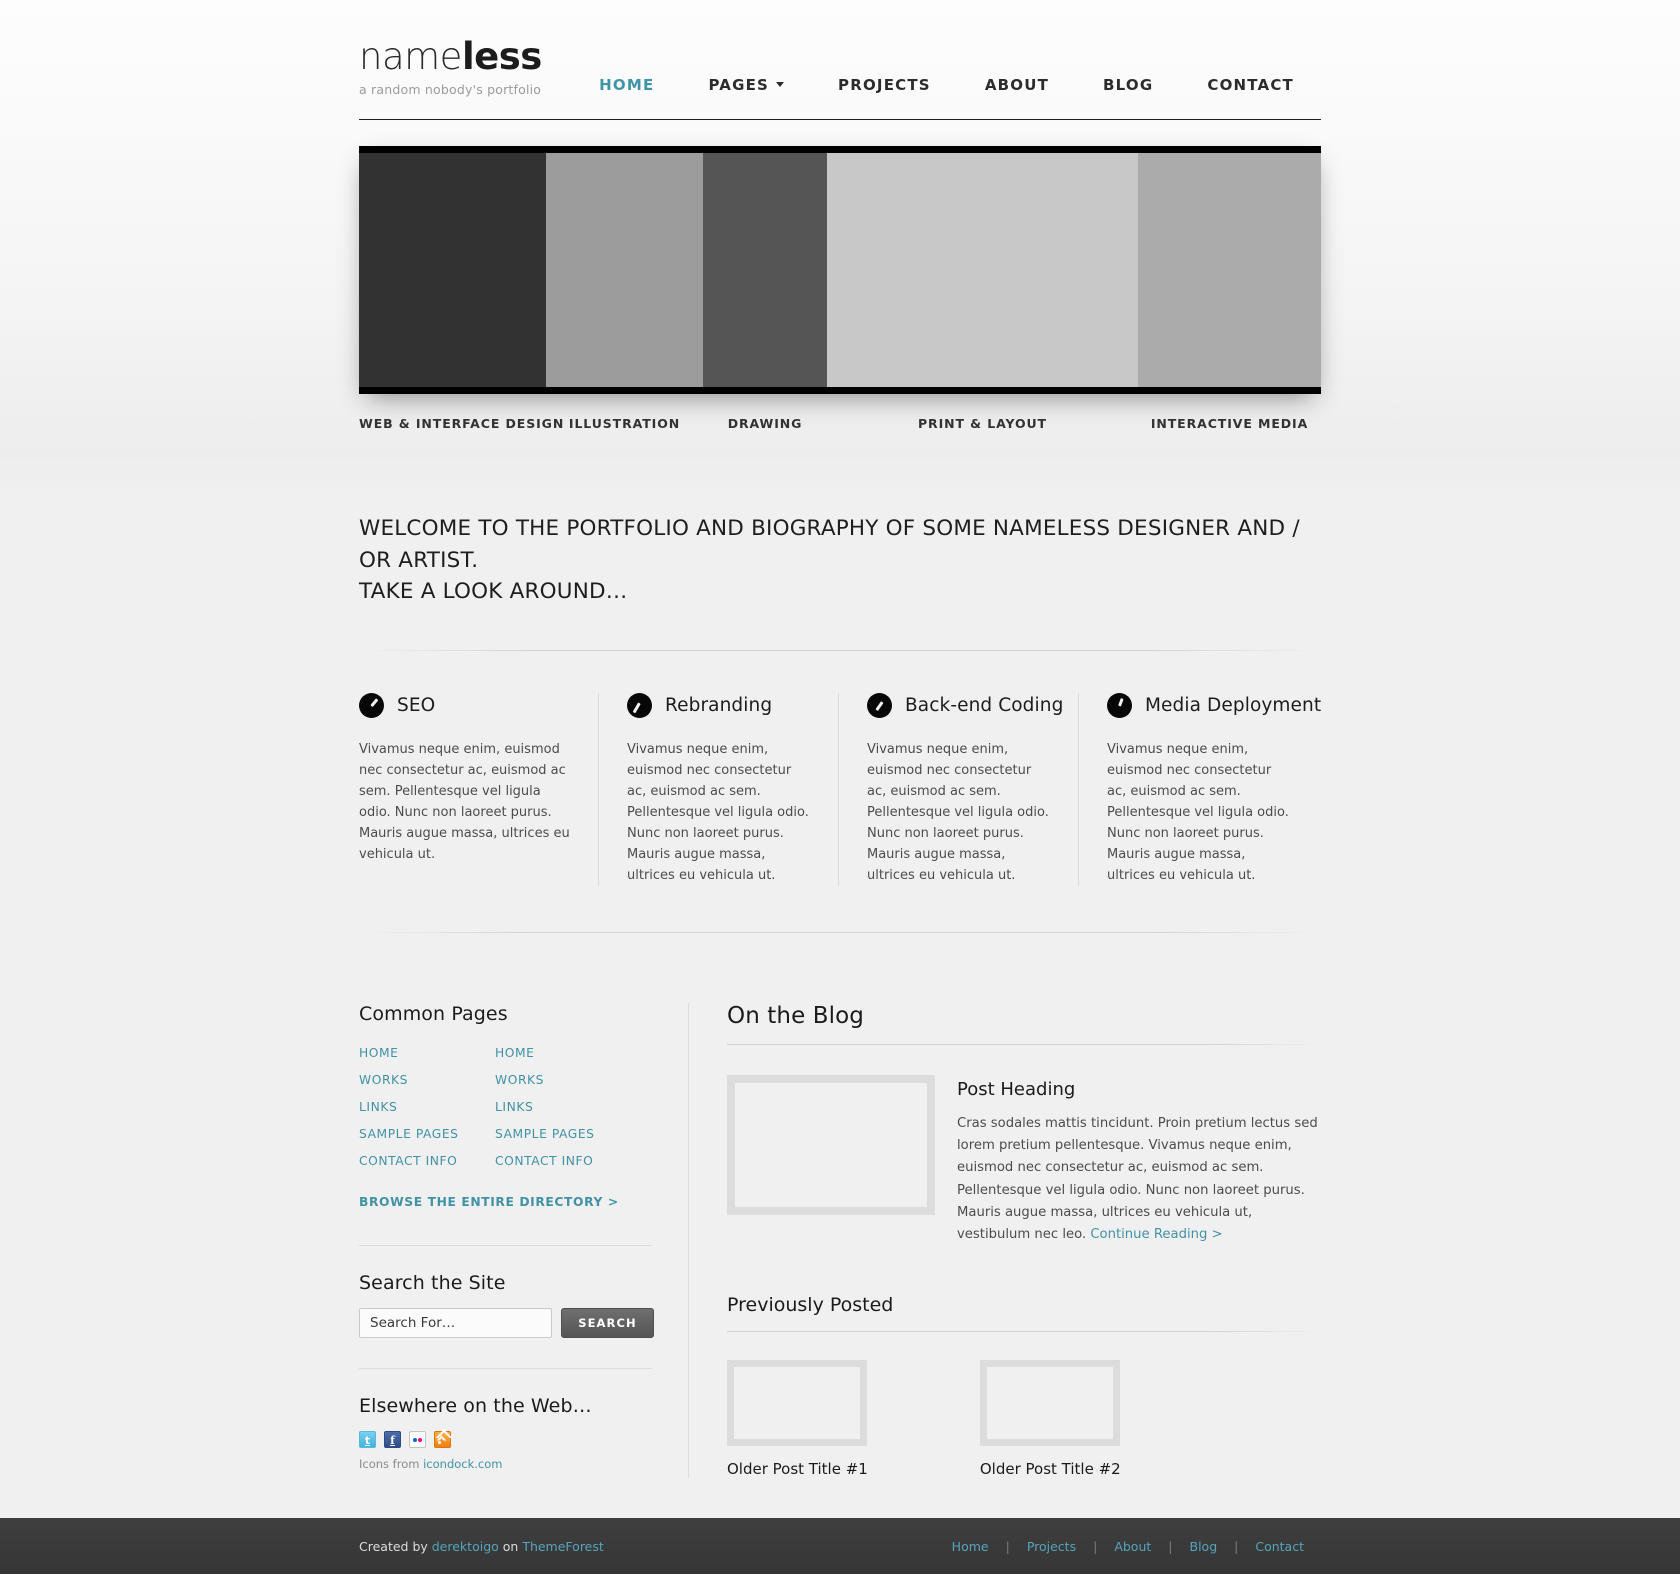 The width and height of the screenshot is (1680, 1574). Describe the element at coordinates (765, 270) in the screenshot. I see `slide-pane-drawing` at that location.